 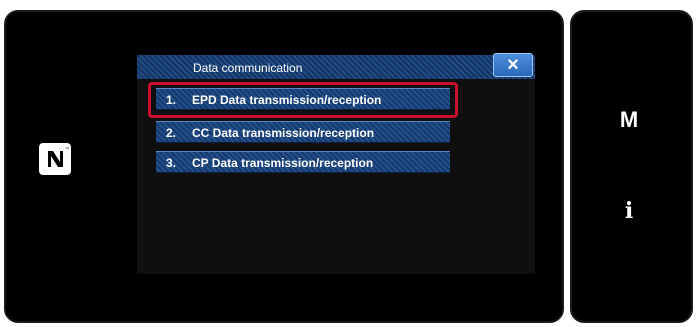 What do you see at coordinates (629, 211) in the screenshot?
I see `info-button: i` at bounding box center [629, 211].